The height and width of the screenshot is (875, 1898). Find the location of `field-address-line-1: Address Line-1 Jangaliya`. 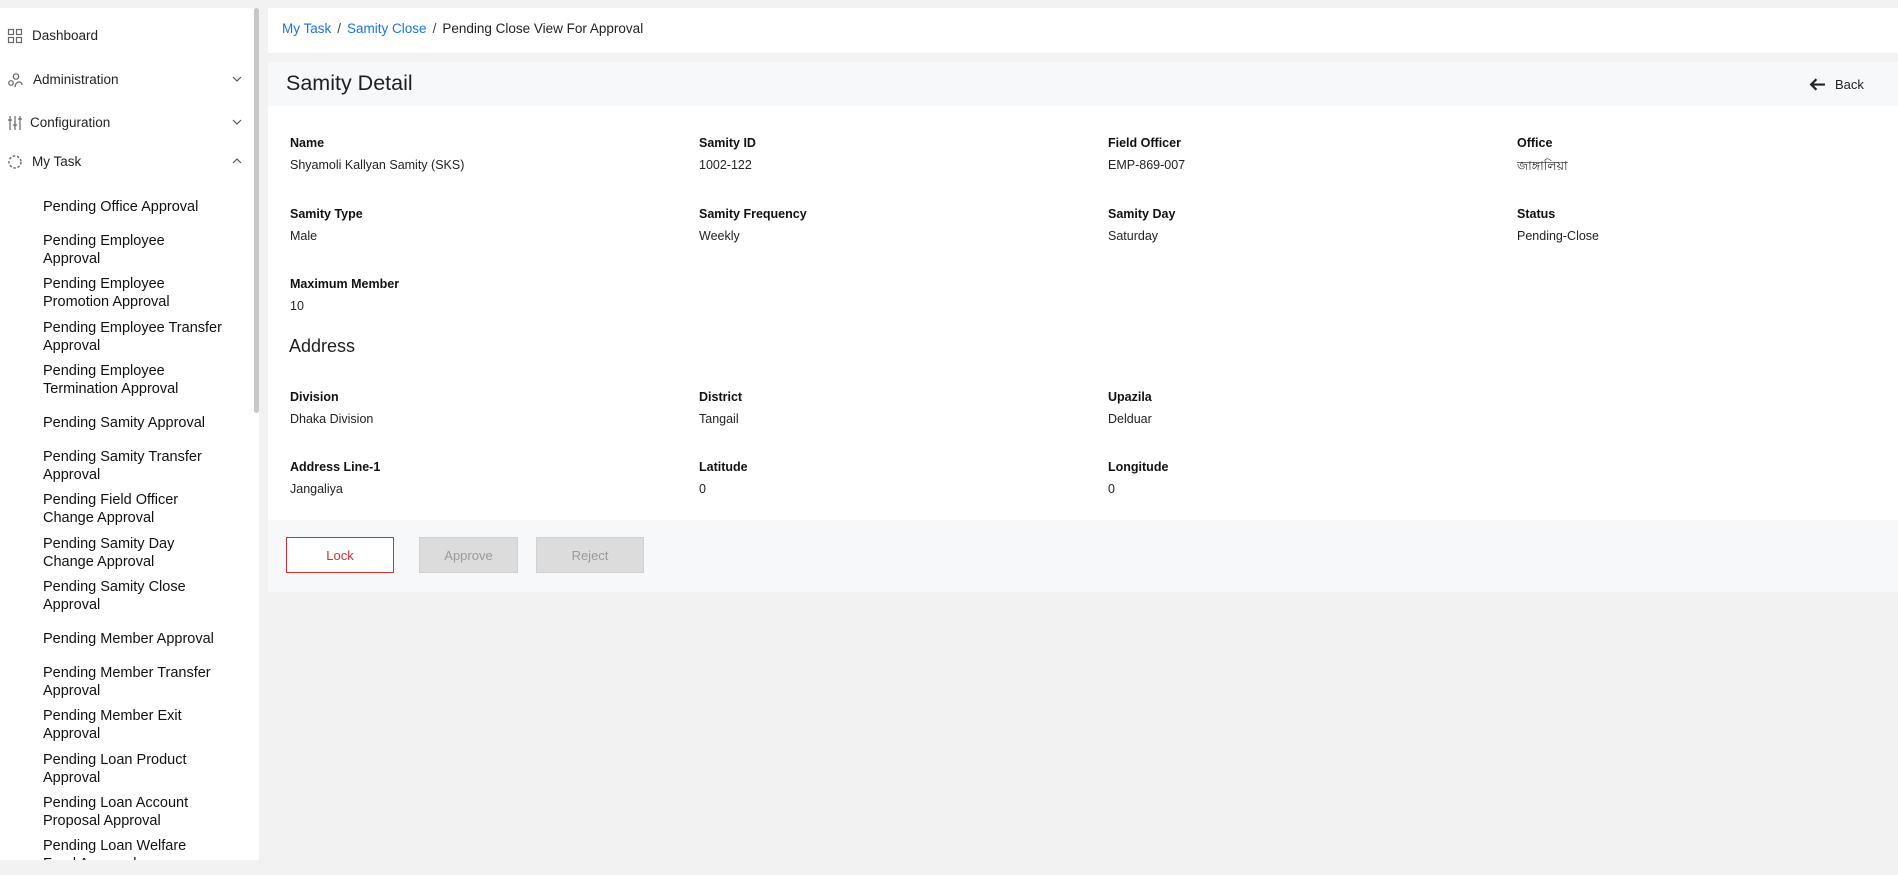

field-address-line-1: Address Line-1 Jangaliya is located at coordinates (335, 478).